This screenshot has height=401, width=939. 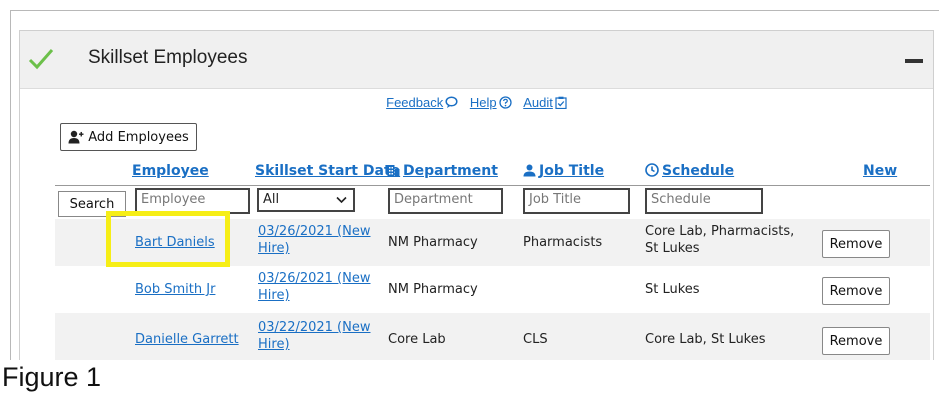 I want to click on minus-icon, so click(x=914, y=61).